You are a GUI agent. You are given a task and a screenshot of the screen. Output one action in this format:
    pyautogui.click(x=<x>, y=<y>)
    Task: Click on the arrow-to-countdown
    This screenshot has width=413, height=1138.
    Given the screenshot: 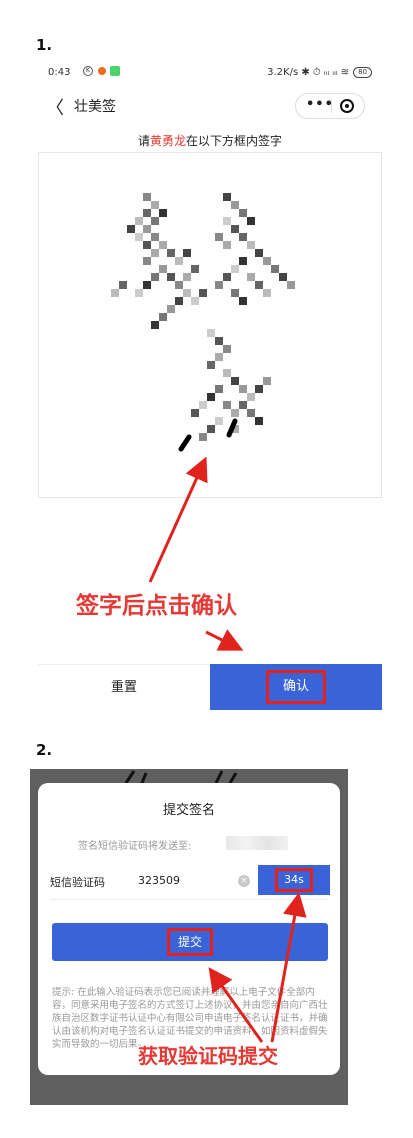 What is the action you would take?
    pyautogui.click(x=288, y=967)
    